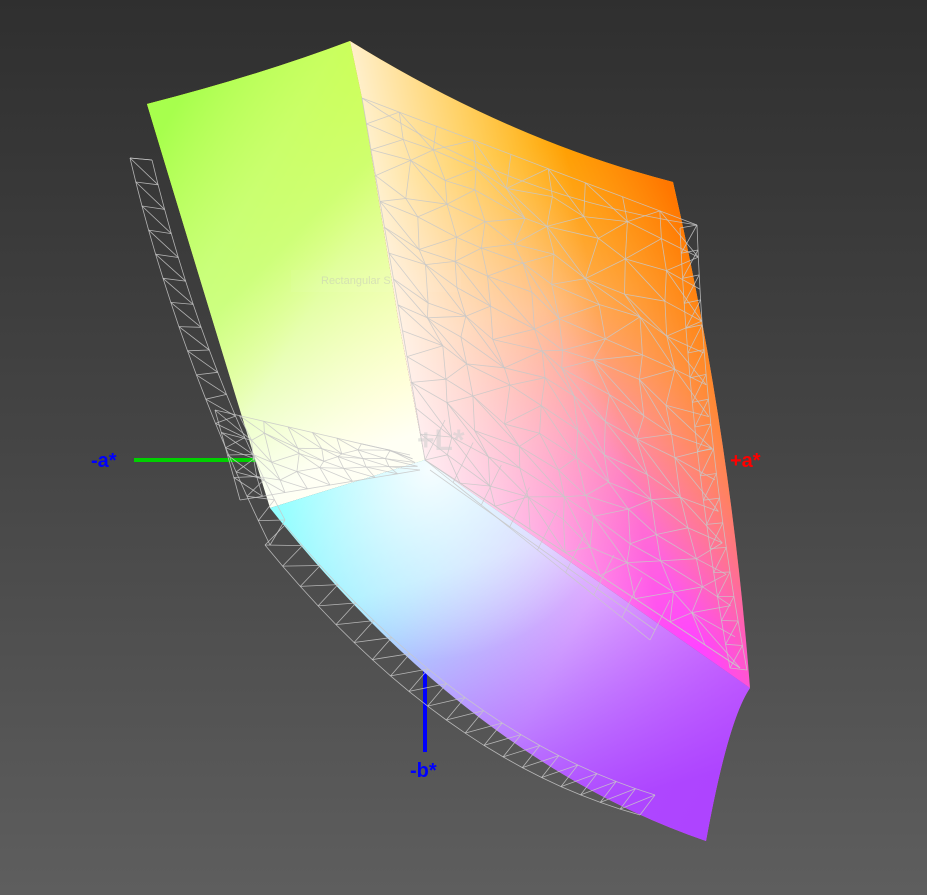 This screenshot has width=927, height=895. I want to click on pos-l-axis-label: +L*, so click(441, 440).